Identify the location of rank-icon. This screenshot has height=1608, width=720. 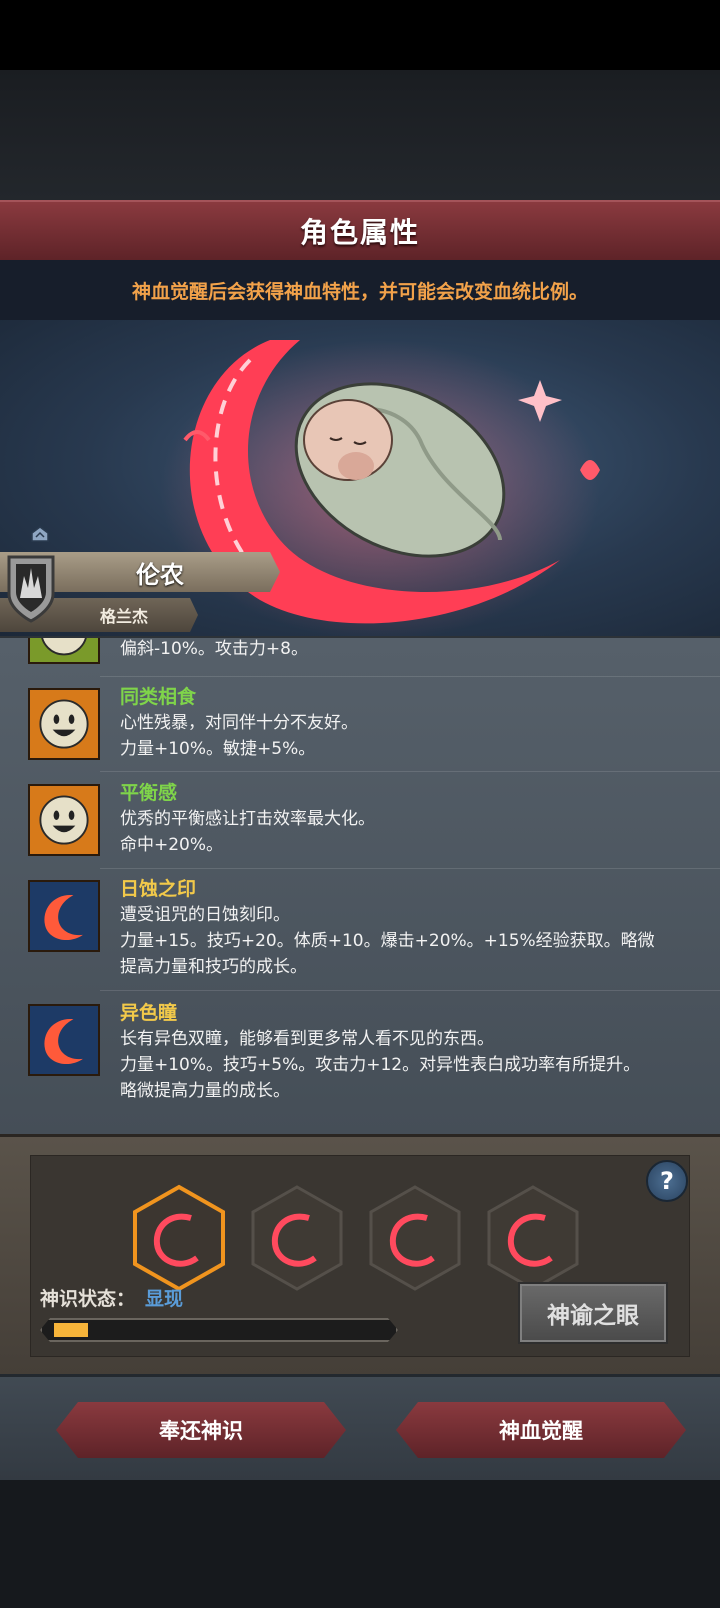
(40, 534).